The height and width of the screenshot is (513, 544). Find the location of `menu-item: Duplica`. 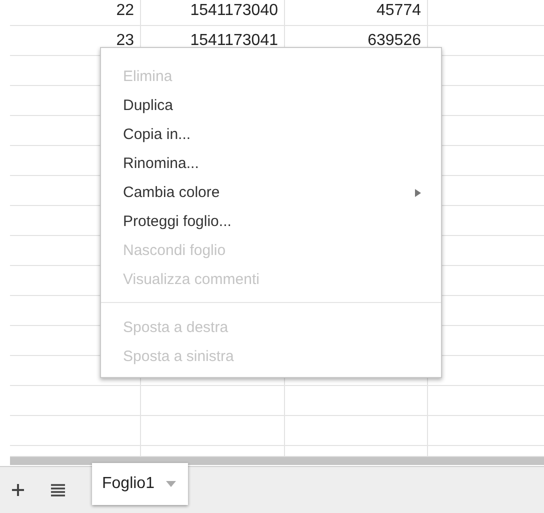

menu-item: Duplica is located at coordinates (271, 105).